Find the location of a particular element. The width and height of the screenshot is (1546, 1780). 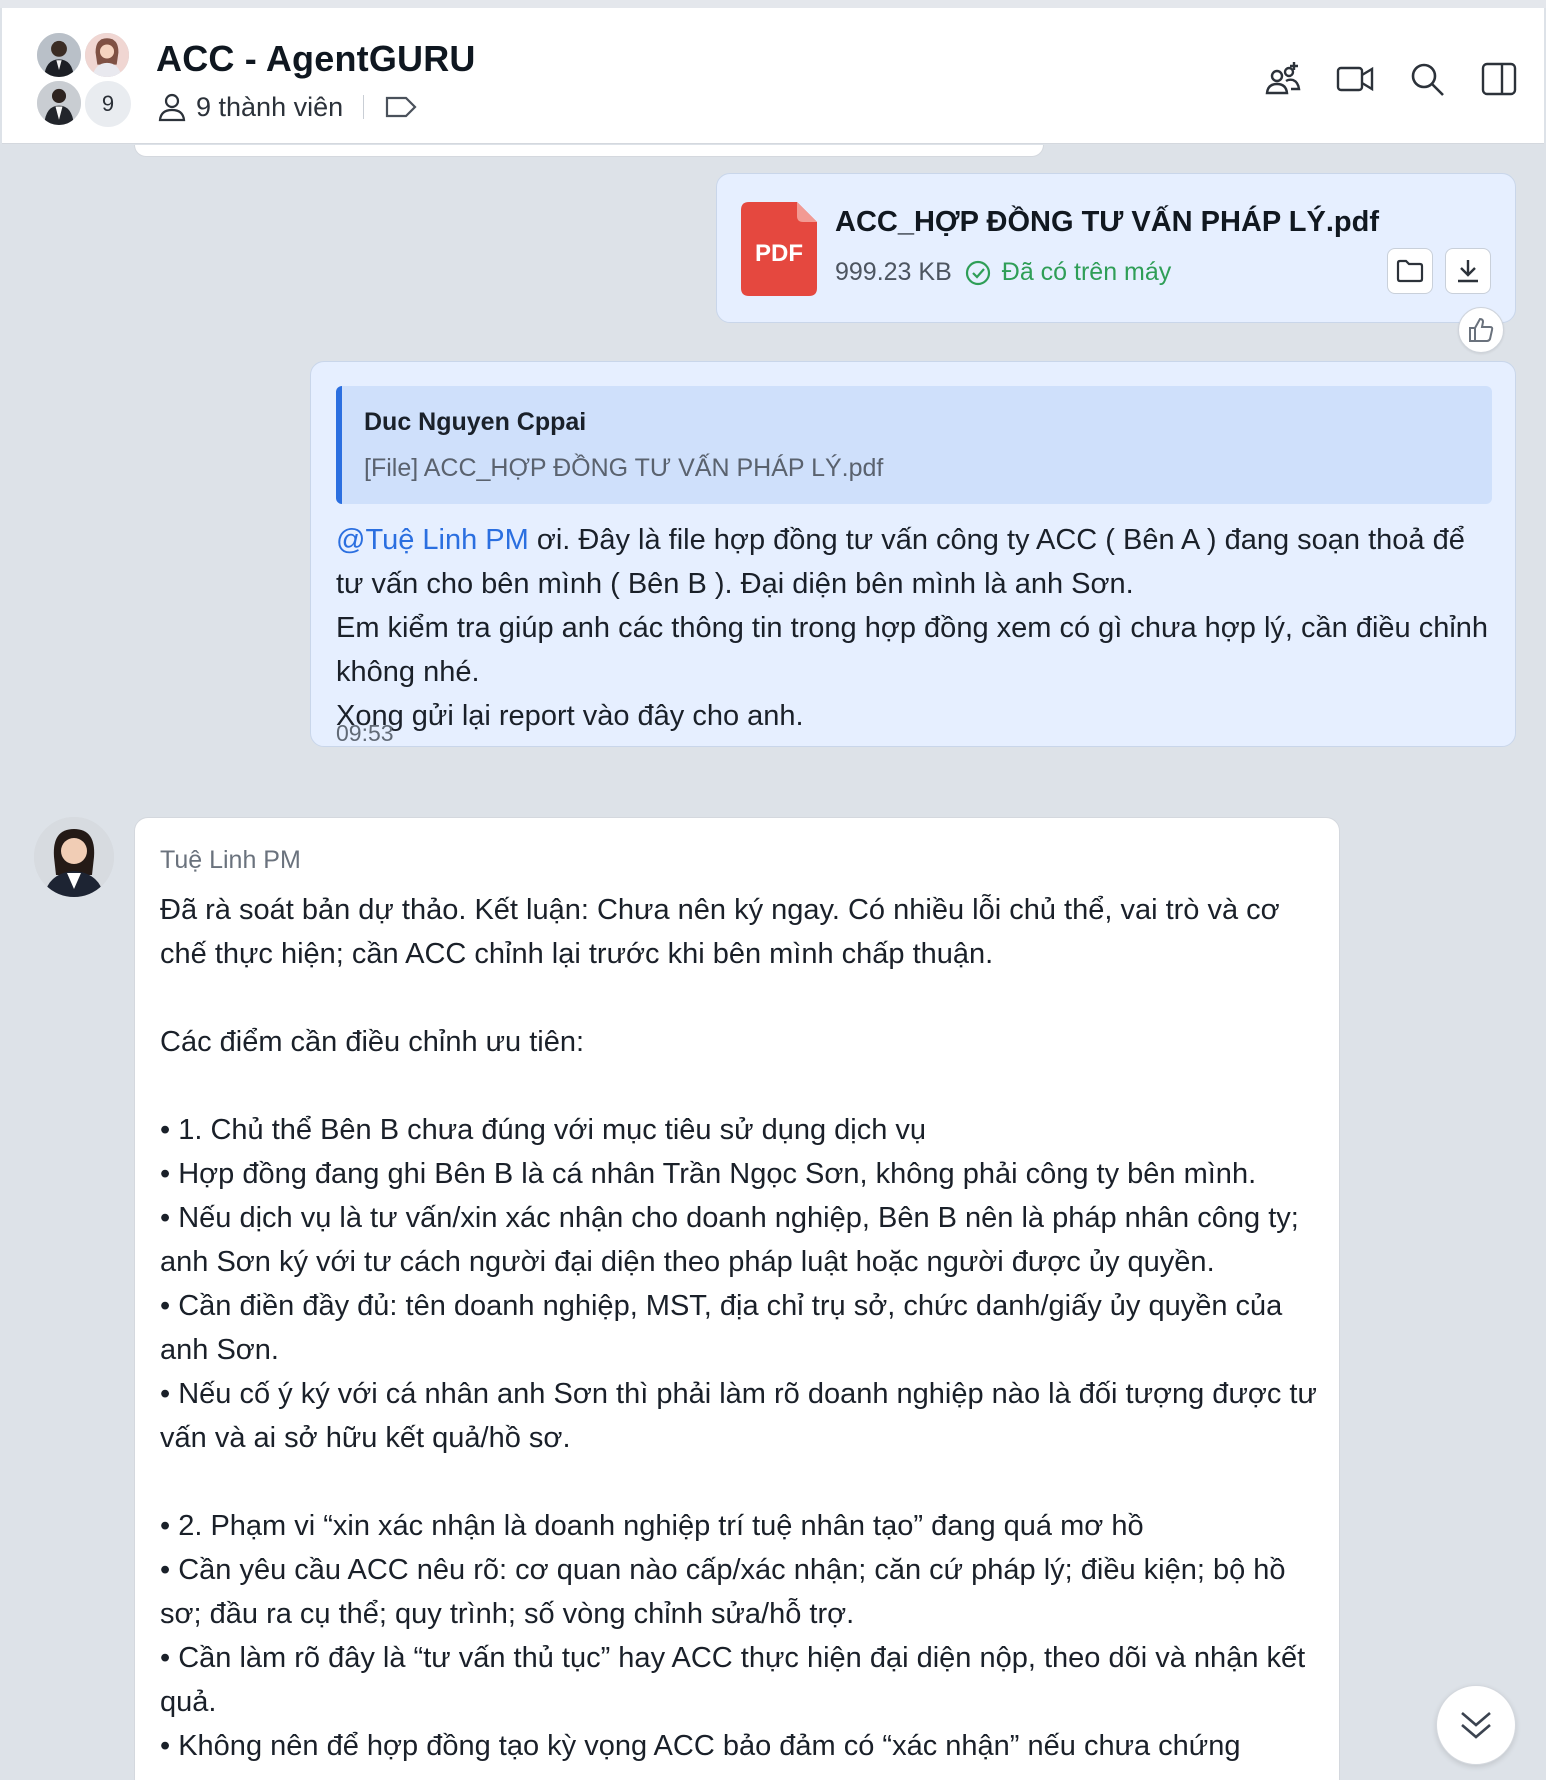

add-member-icon is located at coordinates (1283, 78).